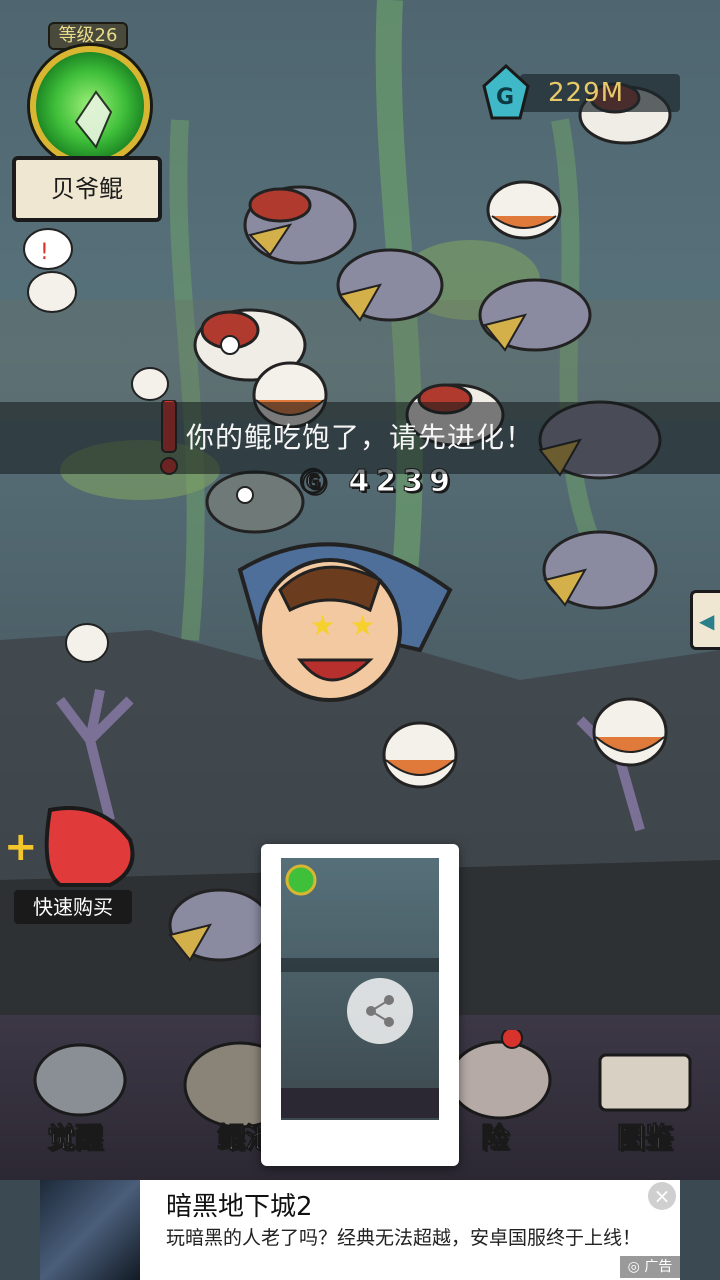  Describe the element at coordinates (87, 189) in the screenshot. I see `player-name: 贝爷鲲` at that location.